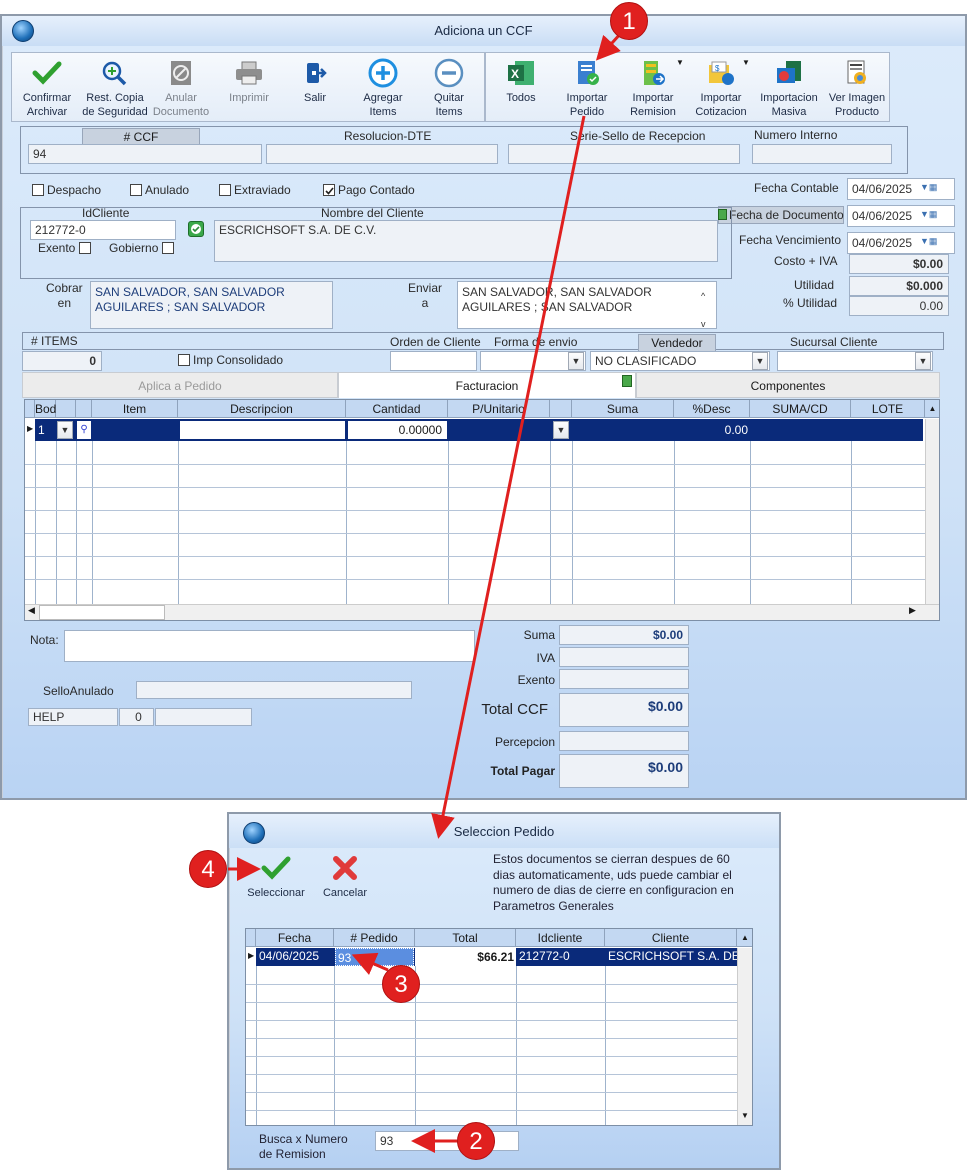  I want to click on scroll-left-icon: ◀, so click(31, 610).